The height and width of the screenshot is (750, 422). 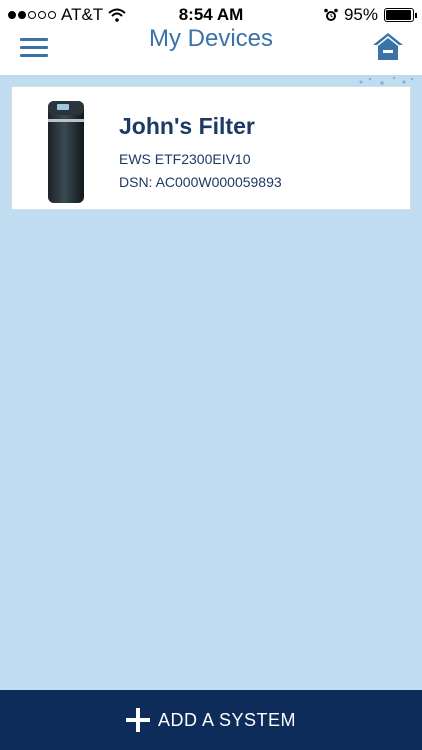 What do you see at coordinates (66, 152) in the screenshot?
I see `water-filter-device-icon` at bounding box center [66, 152].